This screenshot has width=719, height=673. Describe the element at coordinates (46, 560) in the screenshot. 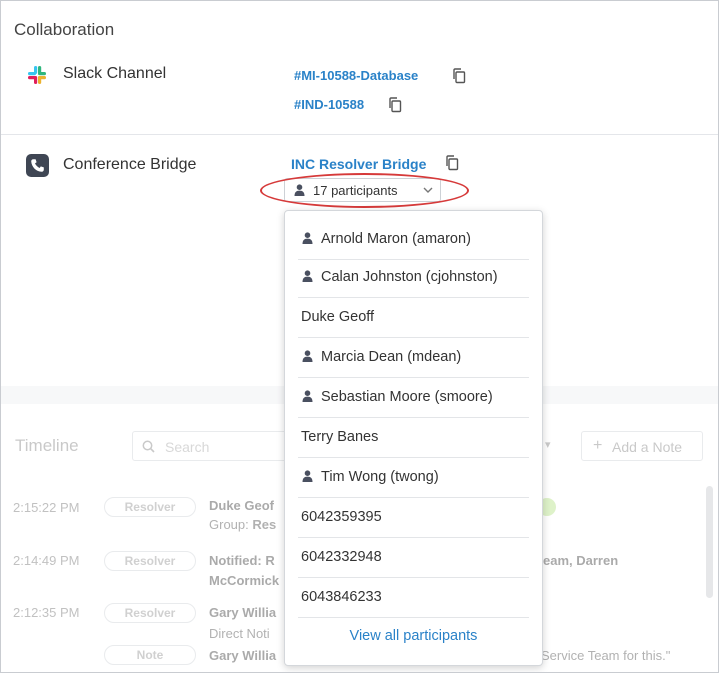

I see `timeline-time: 2:14:49 PM` at that location.